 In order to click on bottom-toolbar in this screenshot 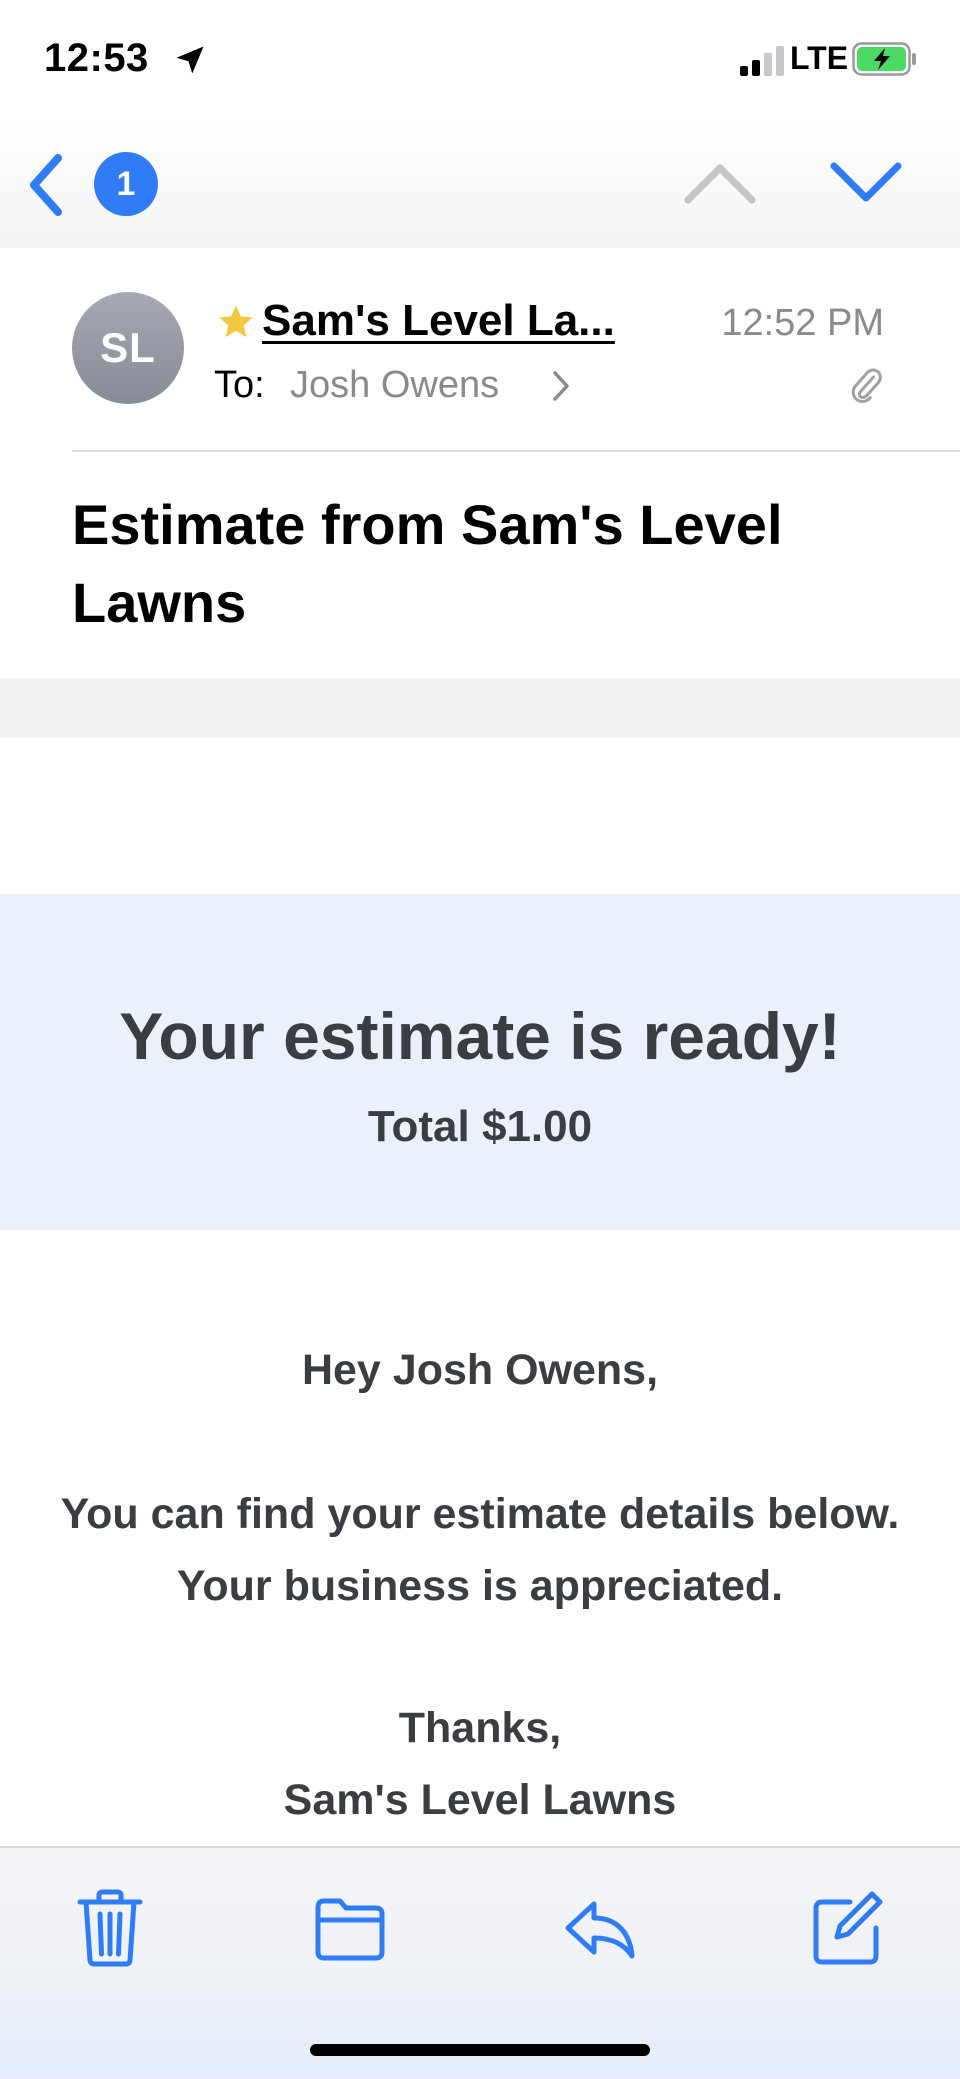, I will do `click(480, 1962)`.